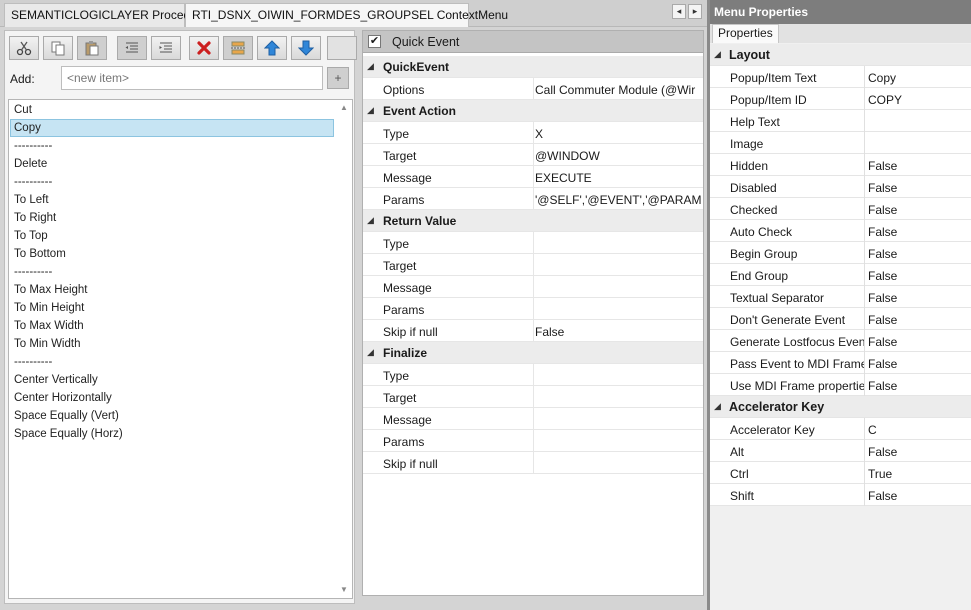 The image size is (971, 610). Describe the element at coordinates (840, 473) in the screenshot. I see `property-row-ctrl: Ctrl True` at that location.